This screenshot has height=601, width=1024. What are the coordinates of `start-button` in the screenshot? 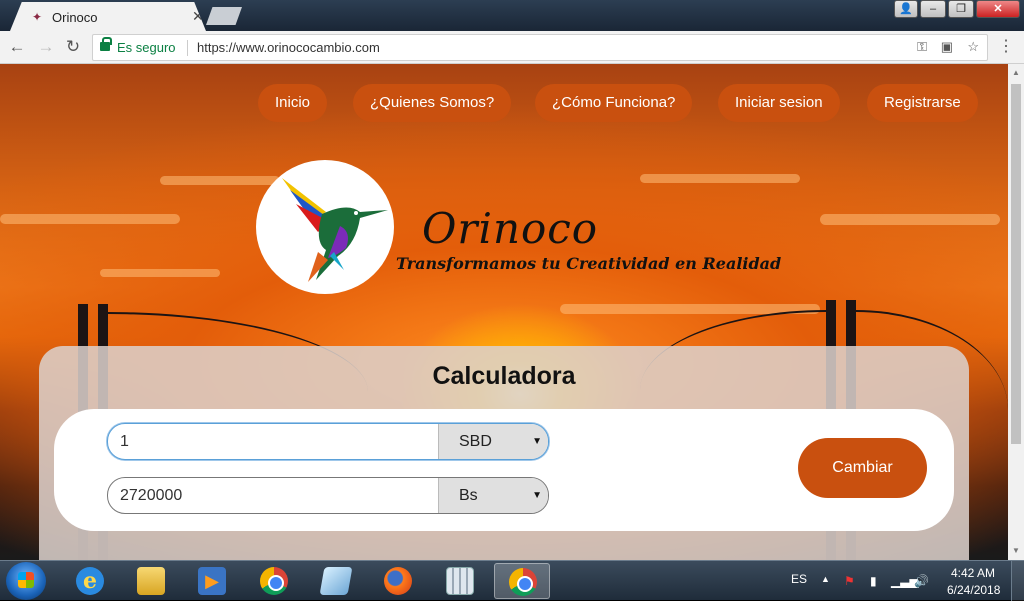 It's located at (26, 581).